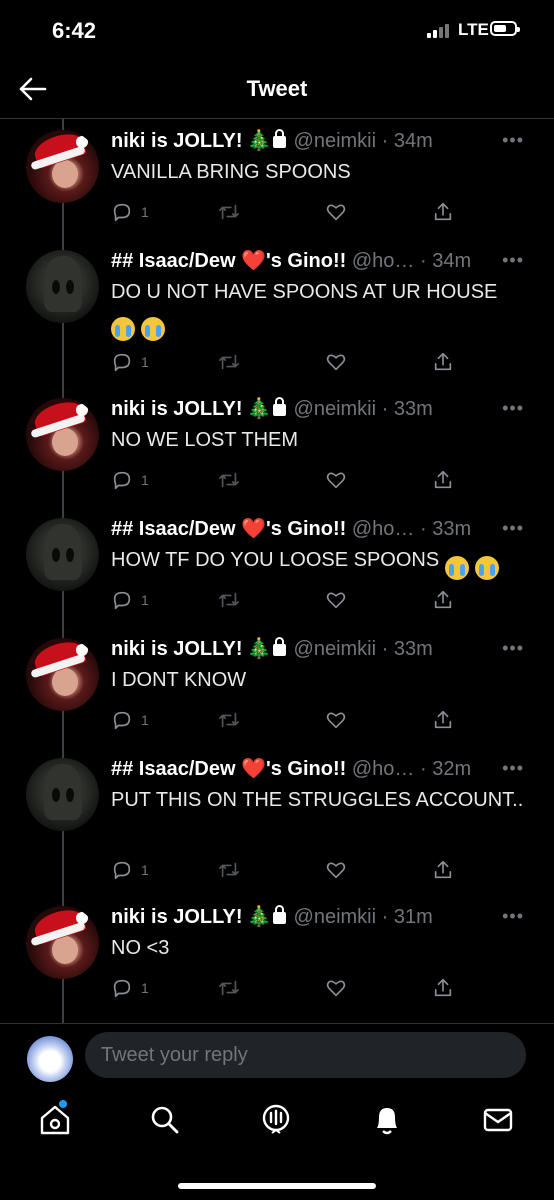 This screenshot has width=554, height=1200. I want to click on reply-composer: Tweet your reply, so click(277, 1055).